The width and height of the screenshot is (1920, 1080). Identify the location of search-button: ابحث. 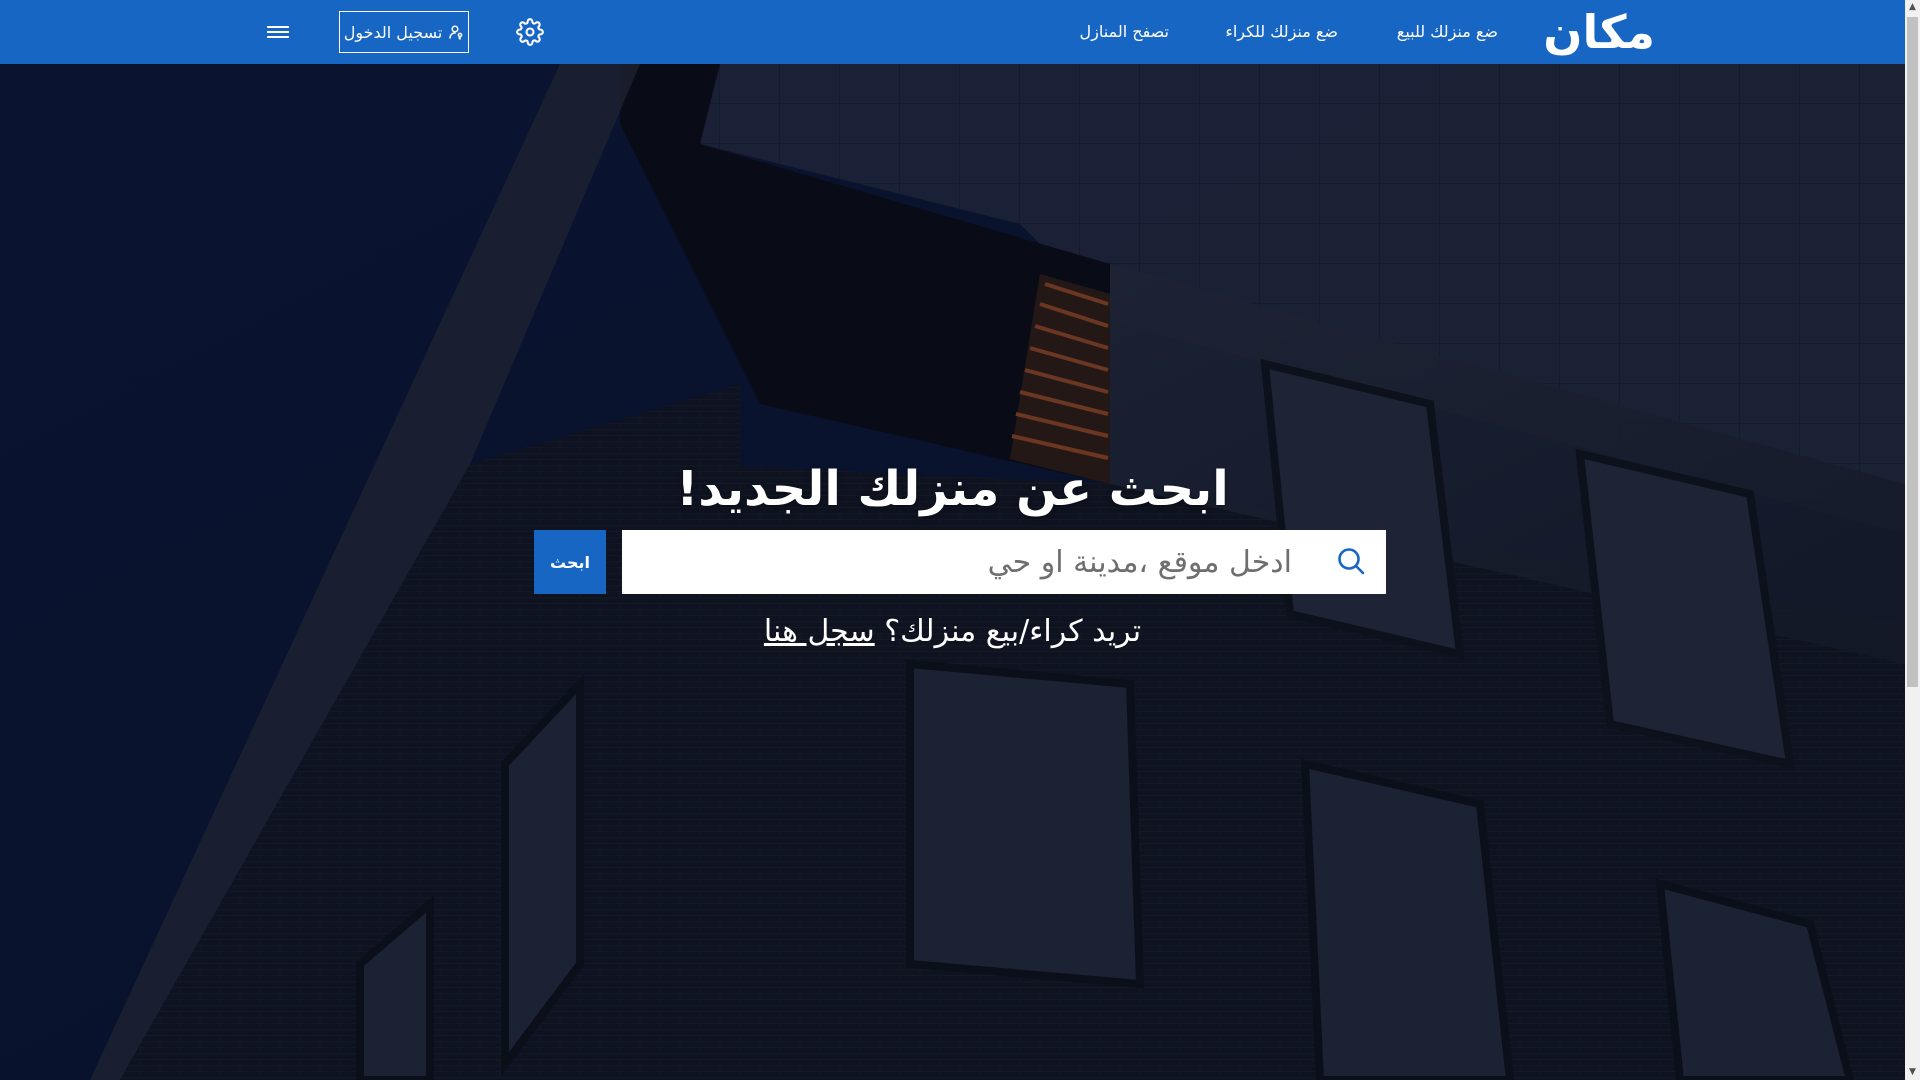
(570, 562).